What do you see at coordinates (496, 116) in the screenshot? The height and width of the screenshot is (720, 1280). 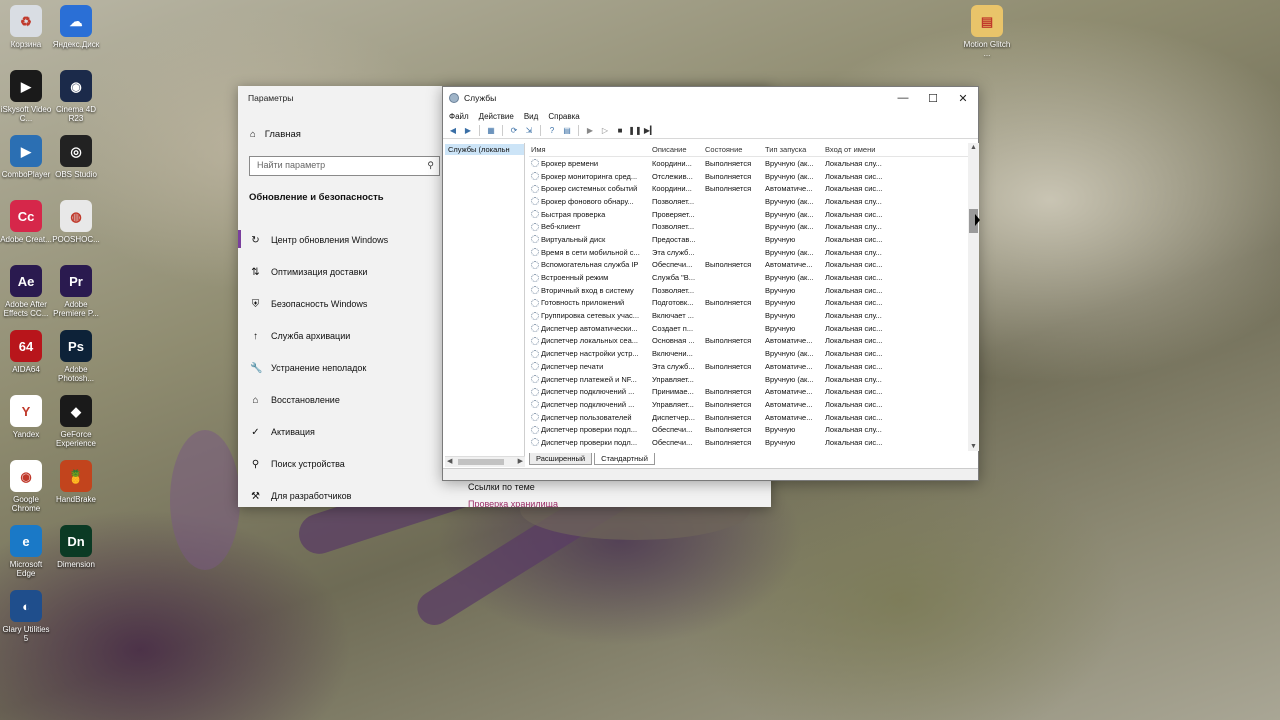 I see `menu-action: Действие` at bounding box center [496, 116].